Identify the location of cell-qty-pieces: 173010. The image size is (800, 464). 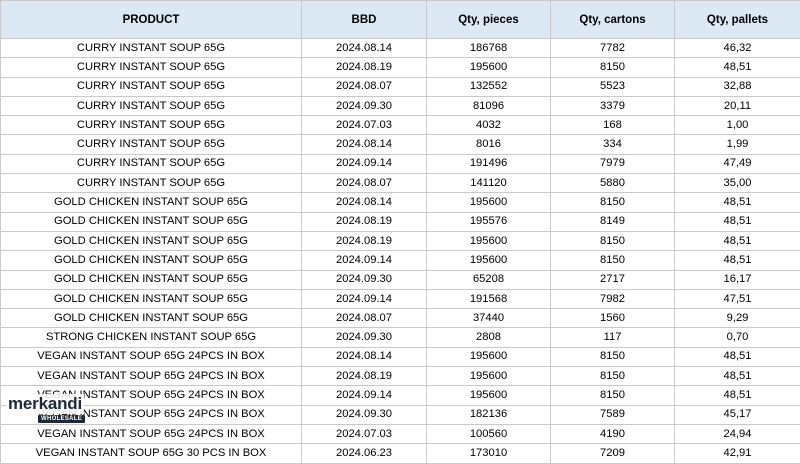
(489, 453).